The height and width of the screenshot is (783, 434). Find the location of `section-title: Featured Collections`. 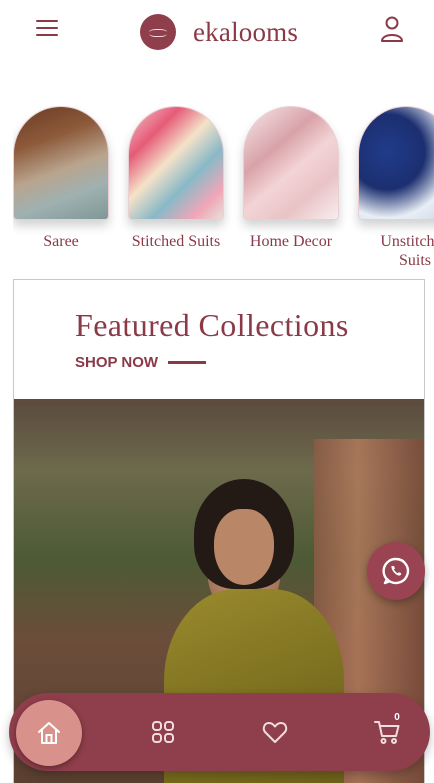

section-title: Featured Collections is located at coordinates (212, 325).